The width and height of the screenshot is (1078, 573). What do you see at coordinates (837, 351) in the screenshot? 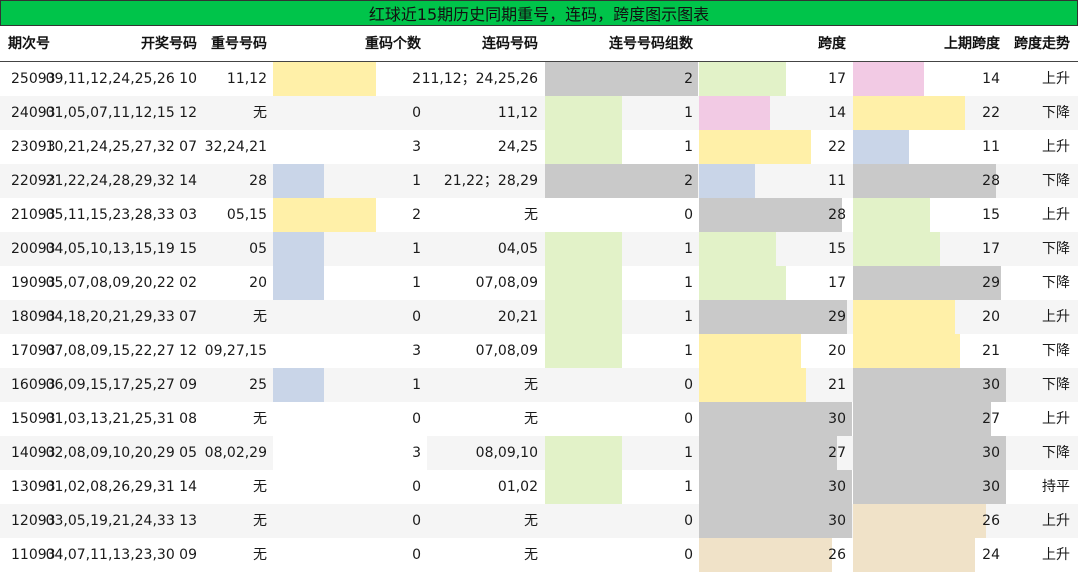
I see `cell-span: 20` at bounding box center [837, 351].